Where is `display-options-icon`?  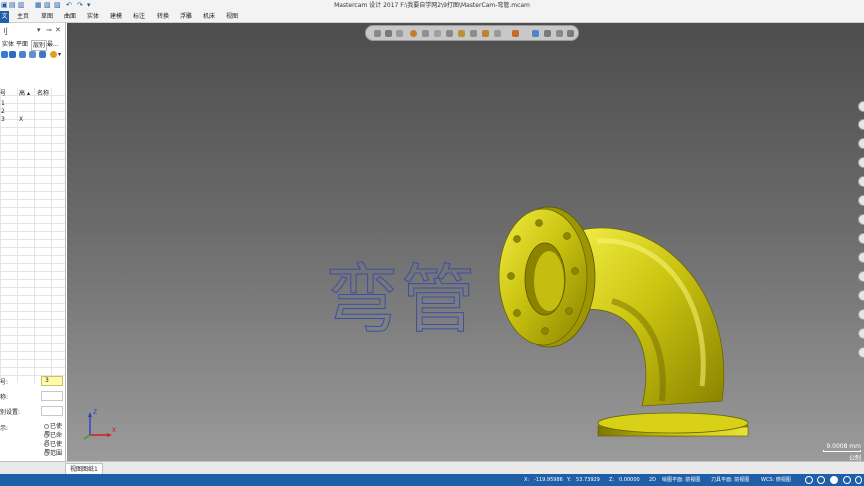
display-options-icon is located at coordinates (858, 480).